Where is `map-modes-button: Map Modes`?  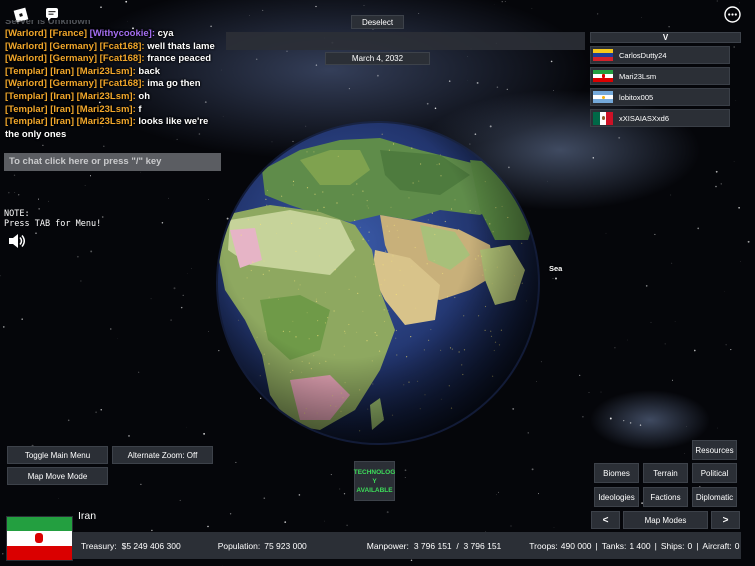
map-modes-button: Map Modes is located at coordinates (665, 520).